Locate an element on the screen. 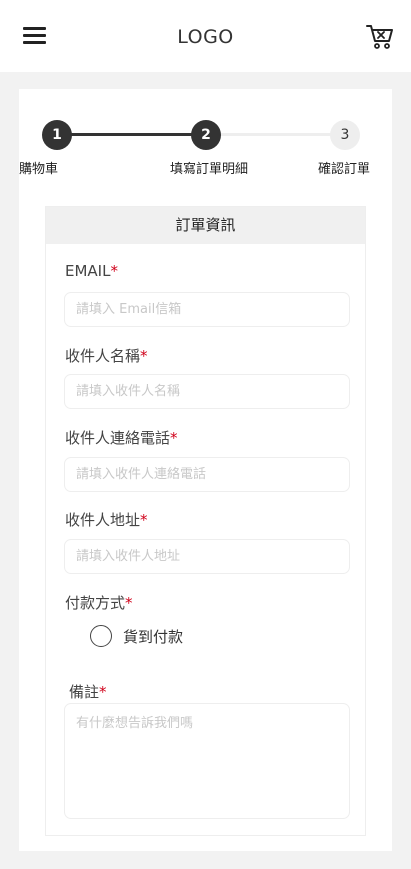 This screenshot has width=411, height=869. step-1-label: 購物車 is located at coordinates (39, 169).